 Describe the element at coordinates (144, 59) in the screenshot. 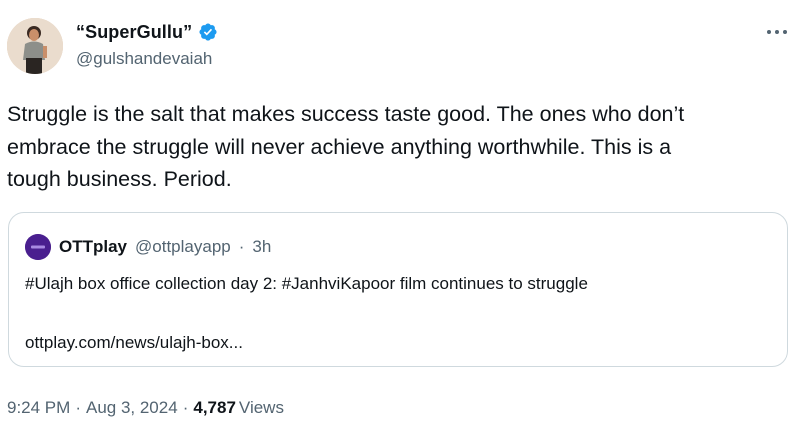

I see `author-handle: @gulshandevaiah` at that location.